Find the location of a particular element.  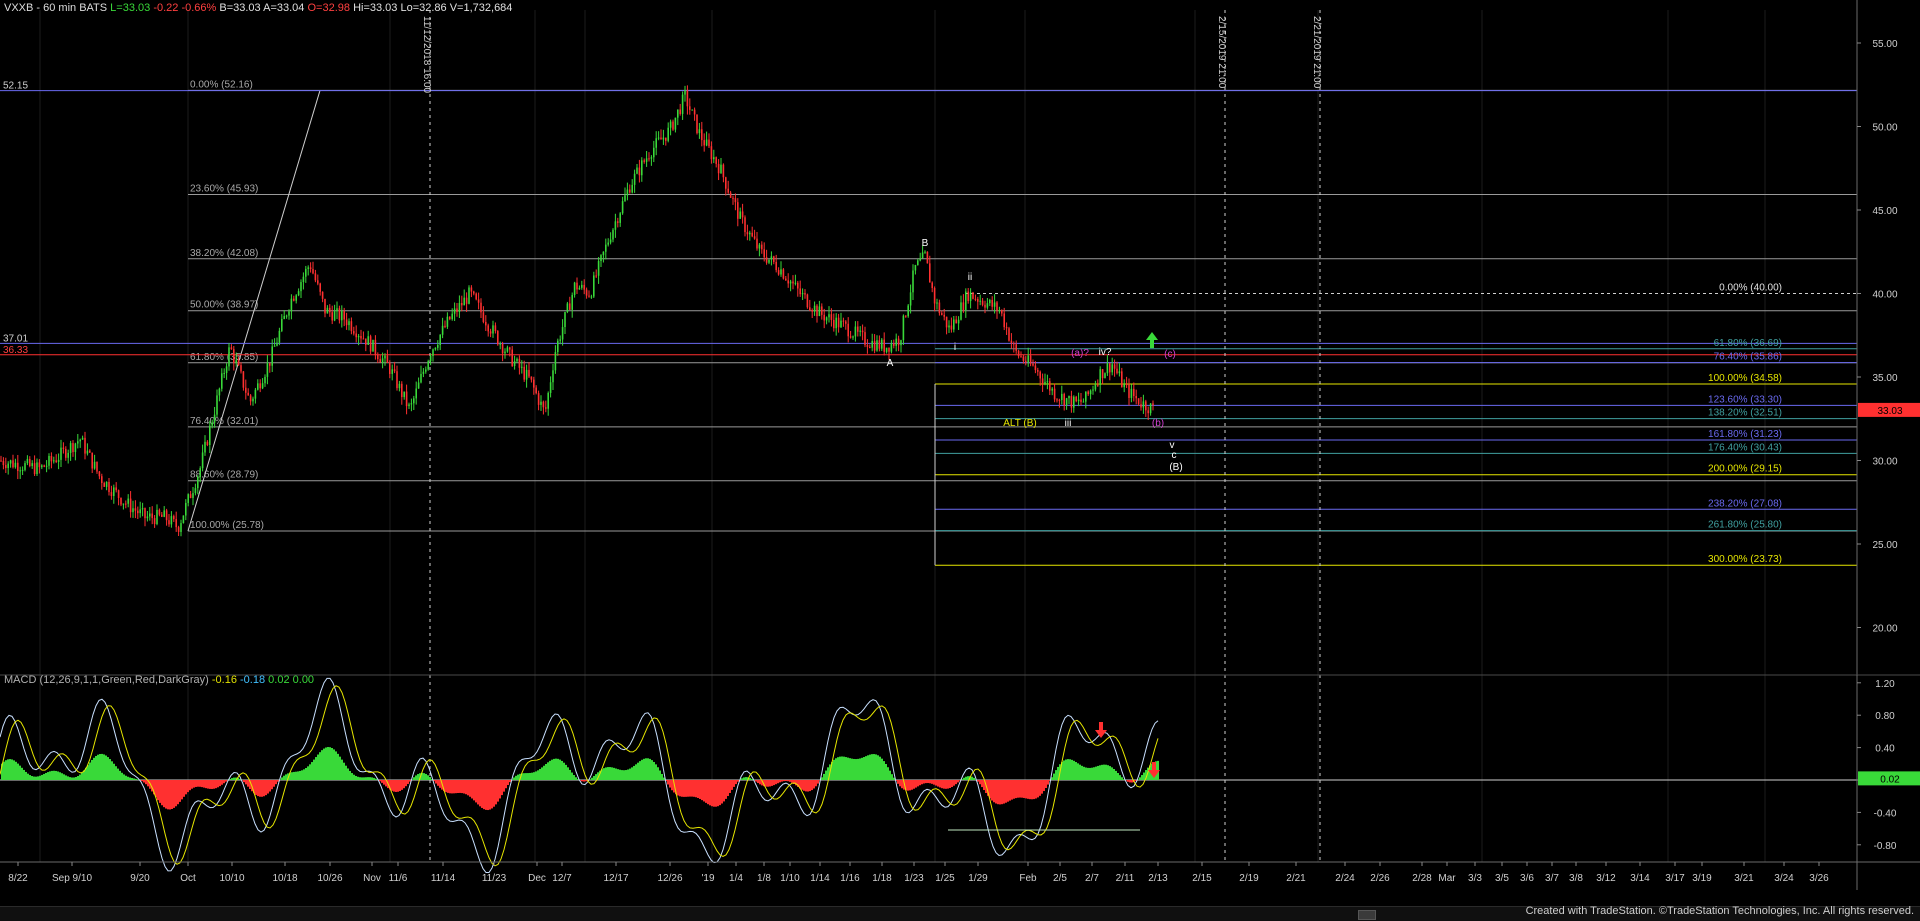

bid-price: B=33.03 is located at coordinates (240, 8).